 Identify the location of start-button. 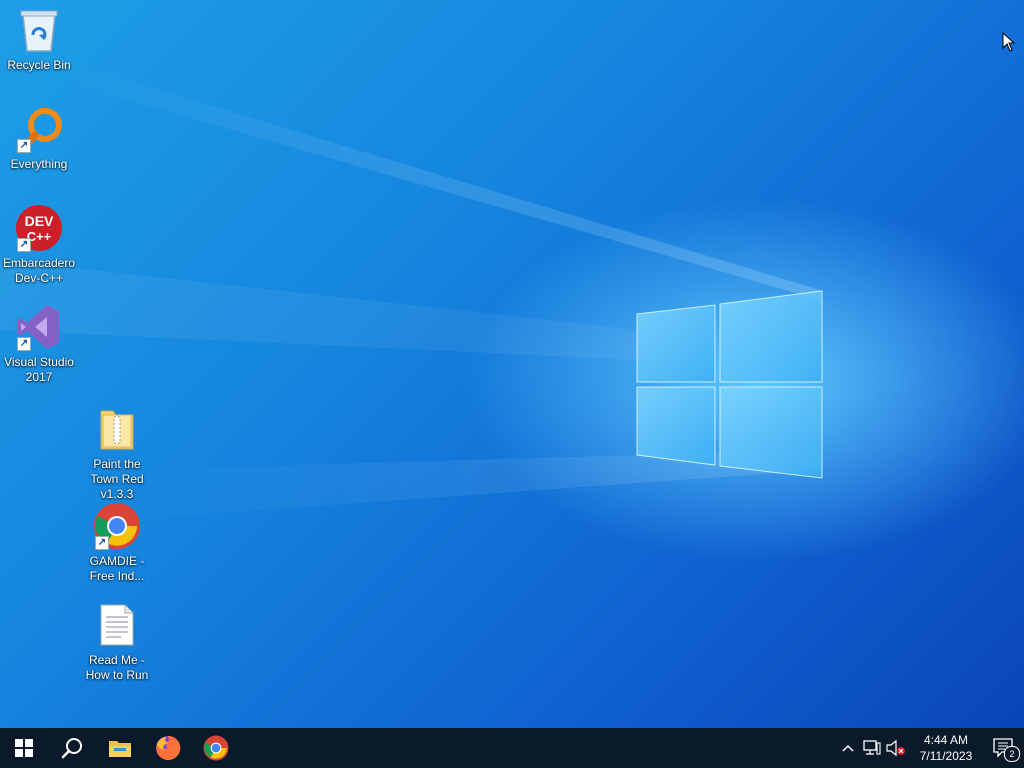
(24, 748).